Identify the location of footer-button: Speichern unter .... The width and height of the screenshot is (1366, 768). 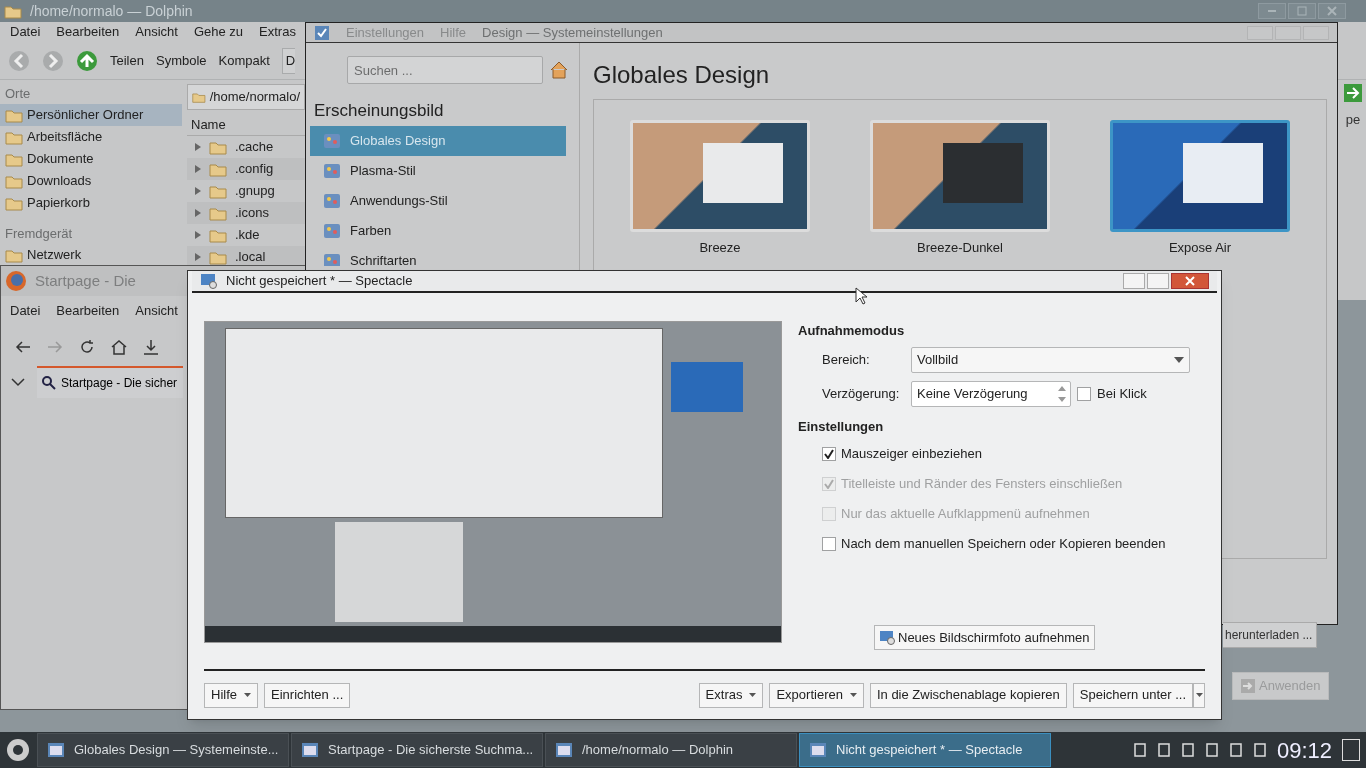
(1132, 695).